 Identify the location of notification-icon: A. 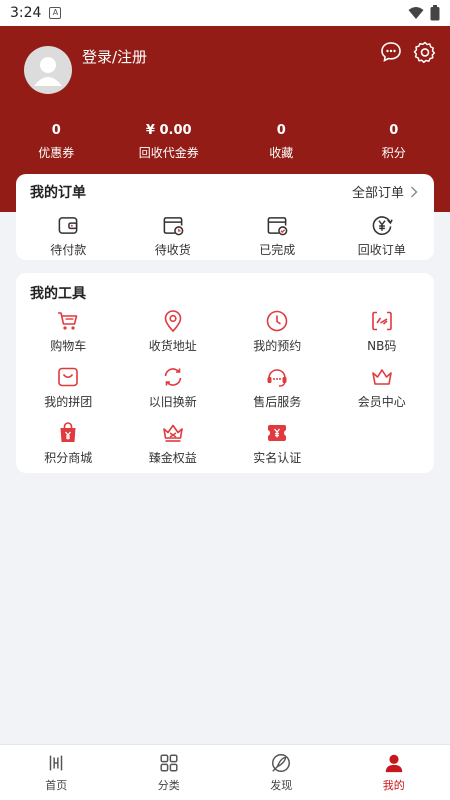
(55, 13).